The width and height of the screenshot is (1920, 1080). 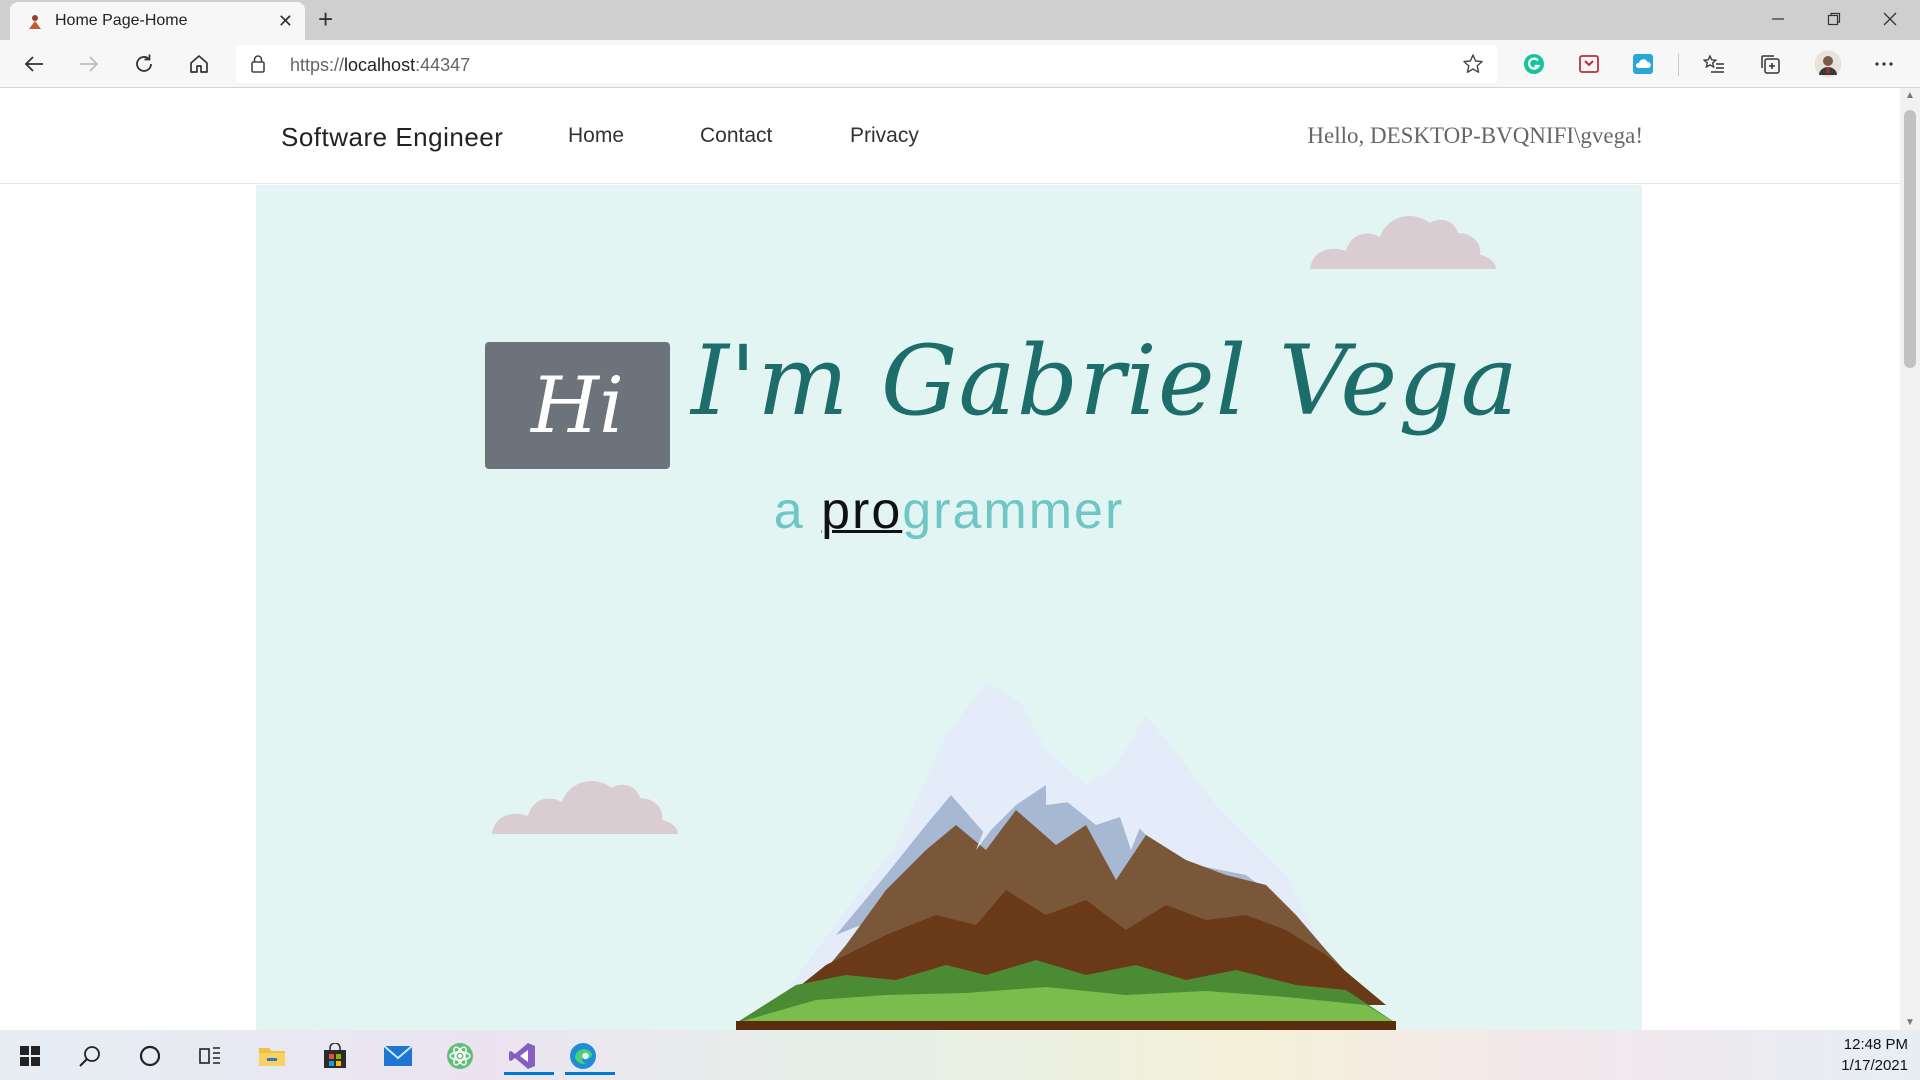 I want to click on tab-close-icon: ✕, so click(x=285, y=21).